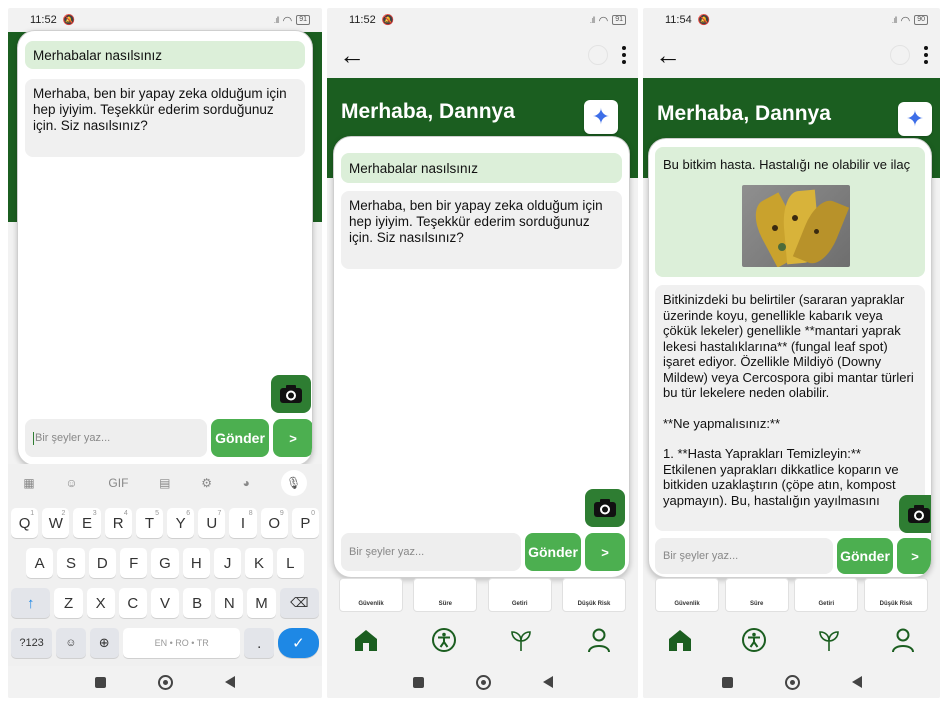 The image size is (943, 702). What do you see at coordinates (197, 603) in the screenshot?
I see `key-b: B` at bounding box center [197, 603].